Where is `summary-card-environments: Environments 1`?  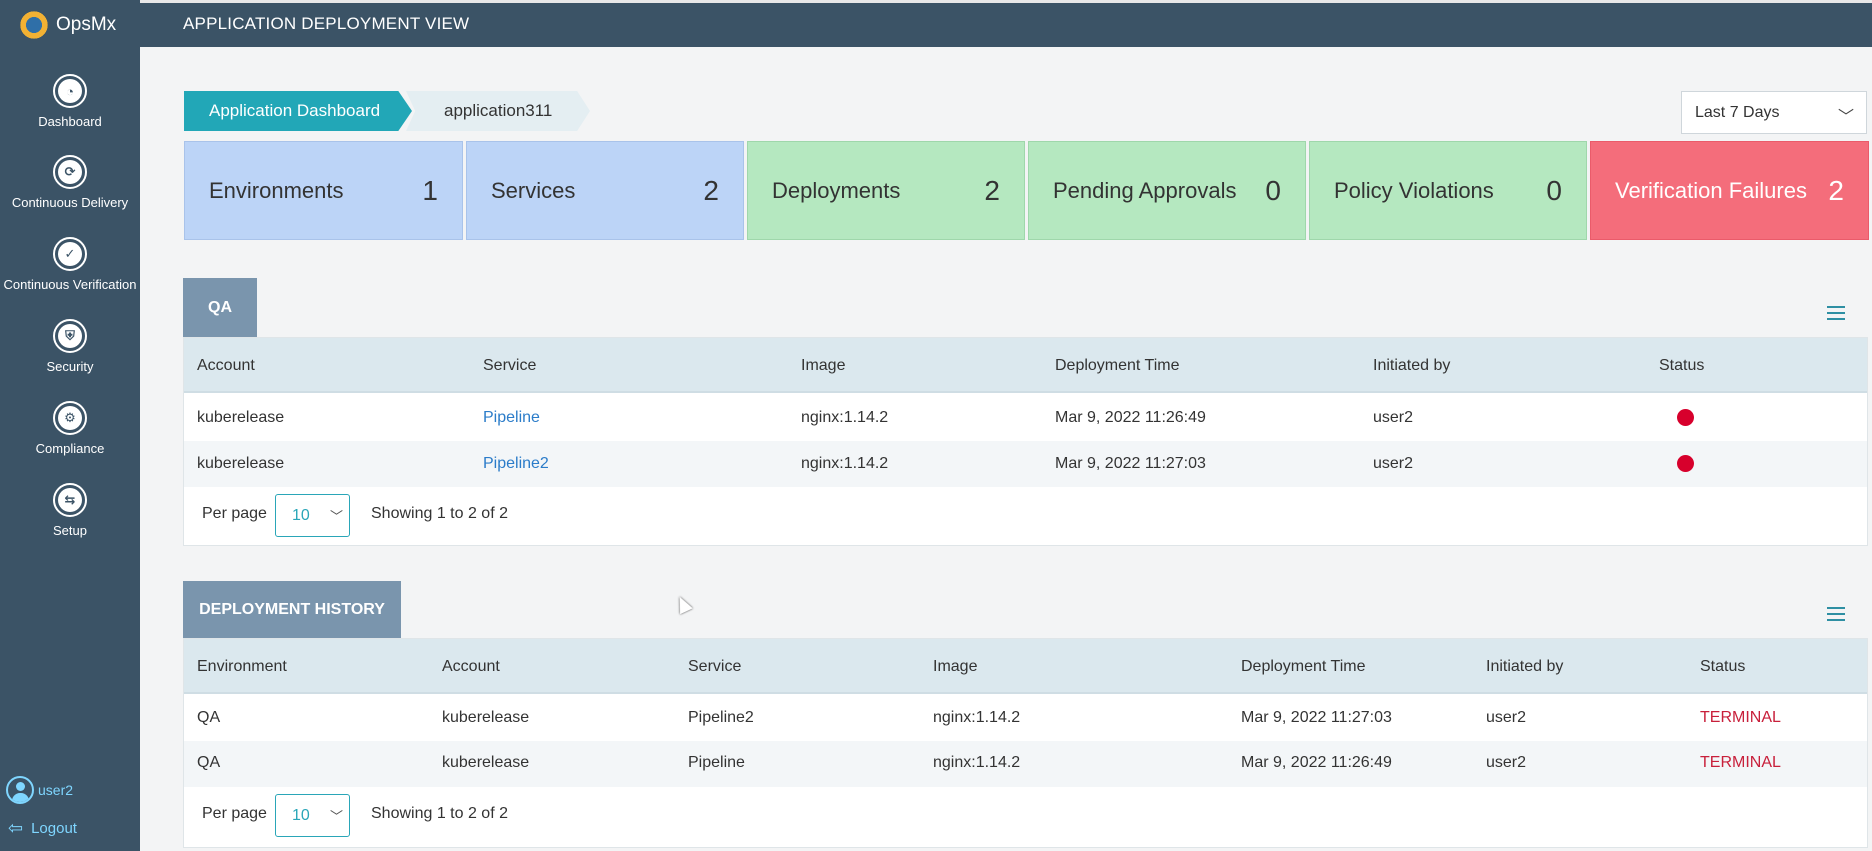 summary-card-environments: Environments 1 is located at coordinates (323, 190).